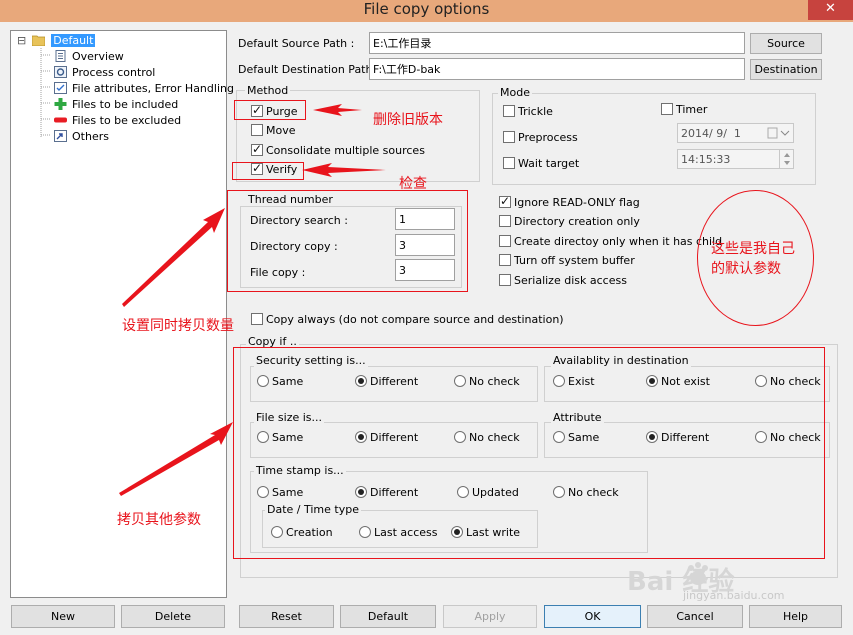  Describe the element at coordinates (337, 110) in the screenshot. I see `purge-arrow-icon` at that location.